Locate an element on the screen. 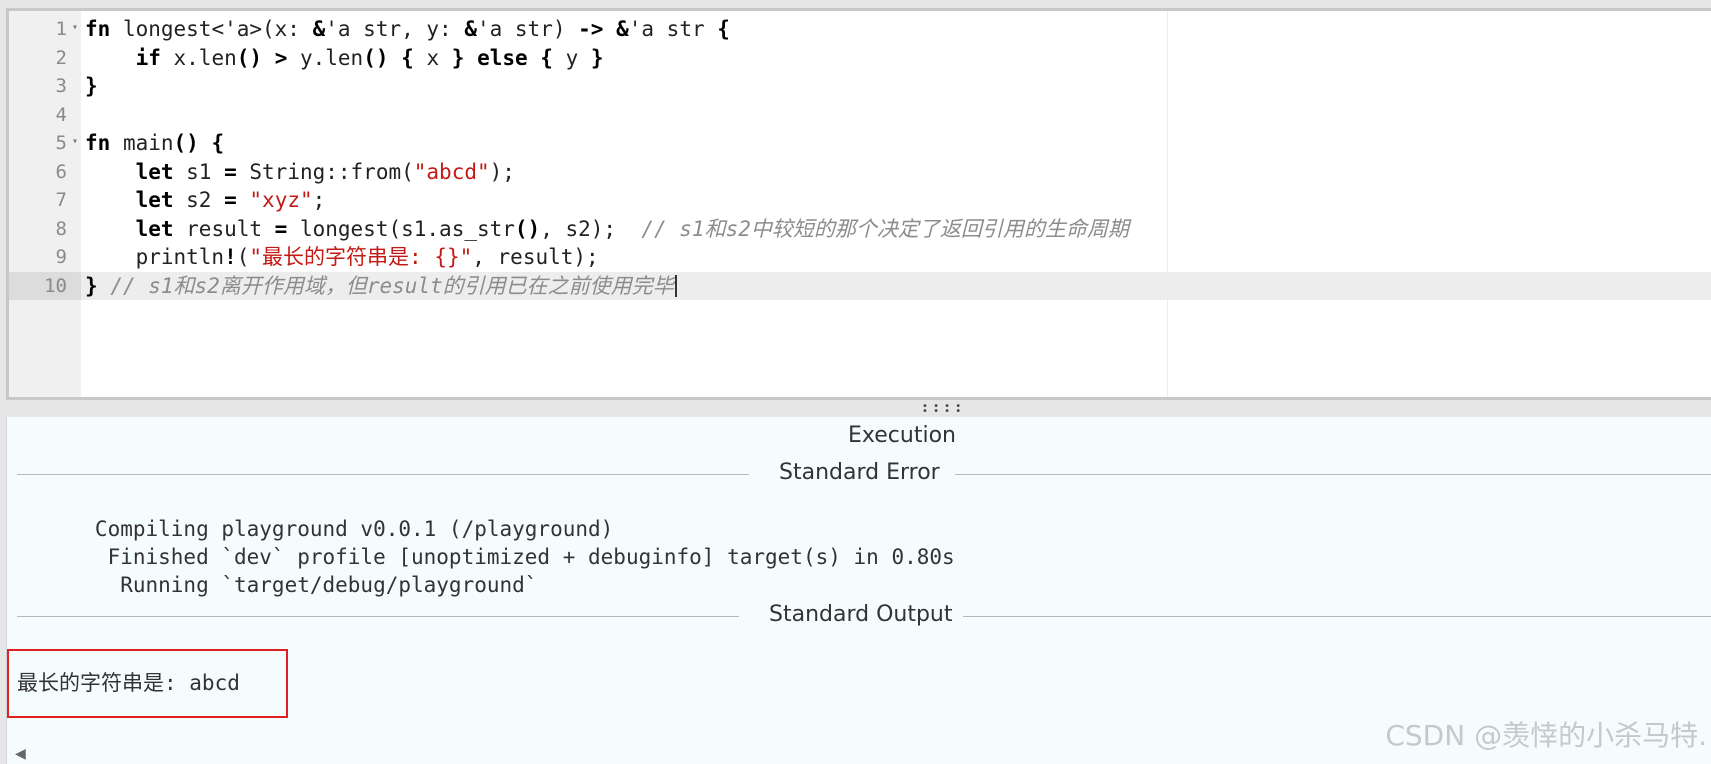 This screenshot has height=764, width=1711. code-text: println!("最长的字符串是: {}", result); is located at coordinates (342, 257).